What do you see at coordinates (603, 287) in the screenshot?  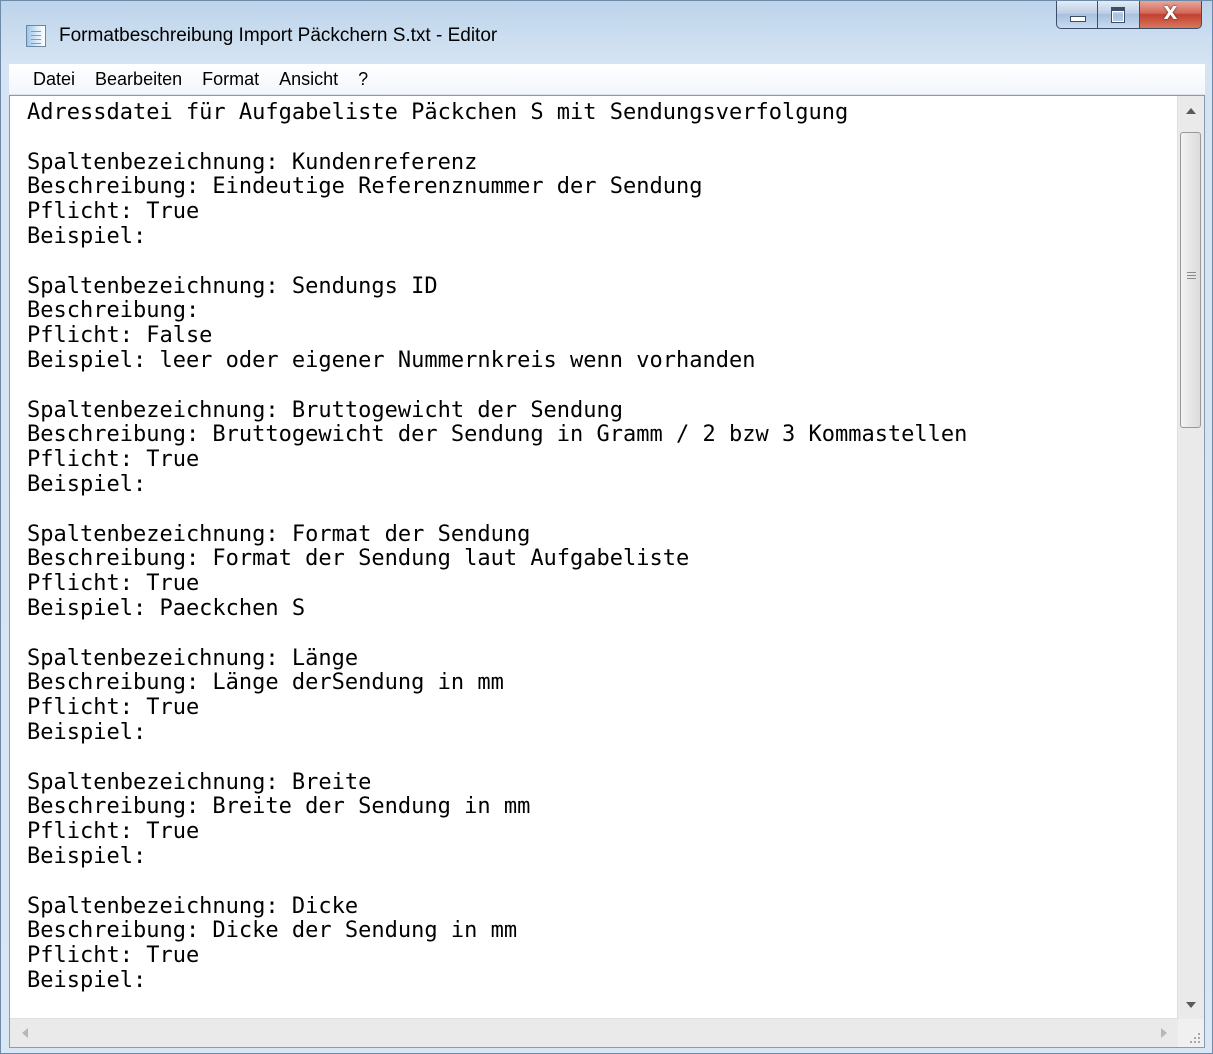 I see `text-line: Spaltenbezeichnung: Sendungs ID` at bounding box center [603, 287].